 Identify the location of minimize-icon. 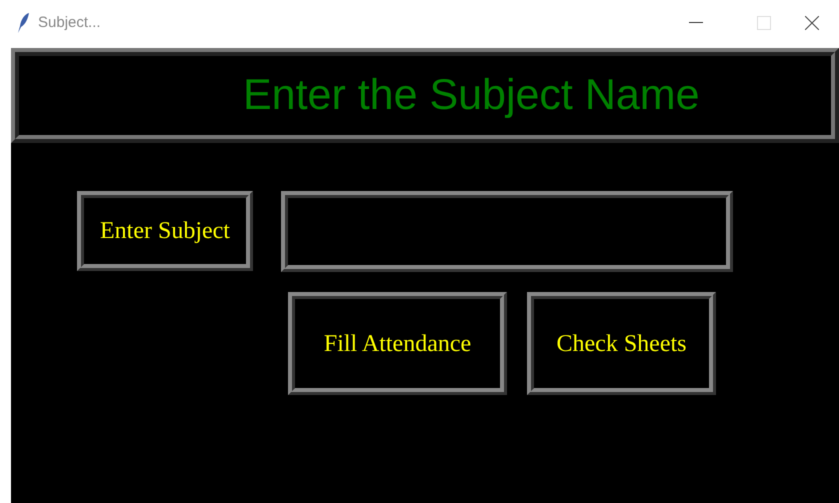
(696, 23).